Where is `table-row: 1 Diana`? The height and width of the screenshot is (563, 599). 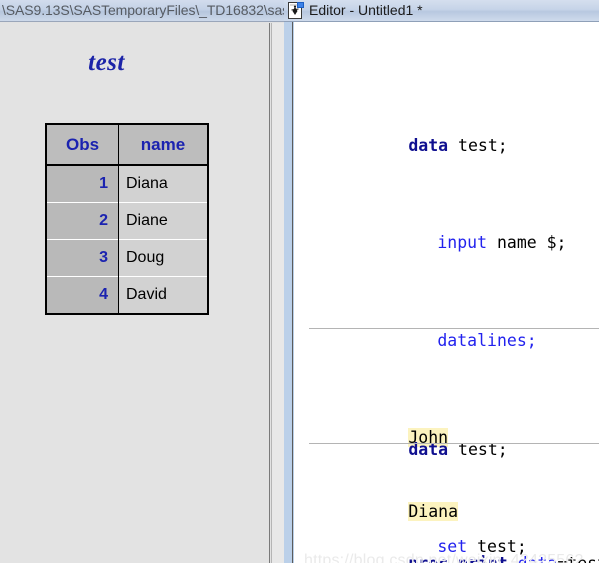
table-row: 1 Diana is located at coordinates (127, 184).